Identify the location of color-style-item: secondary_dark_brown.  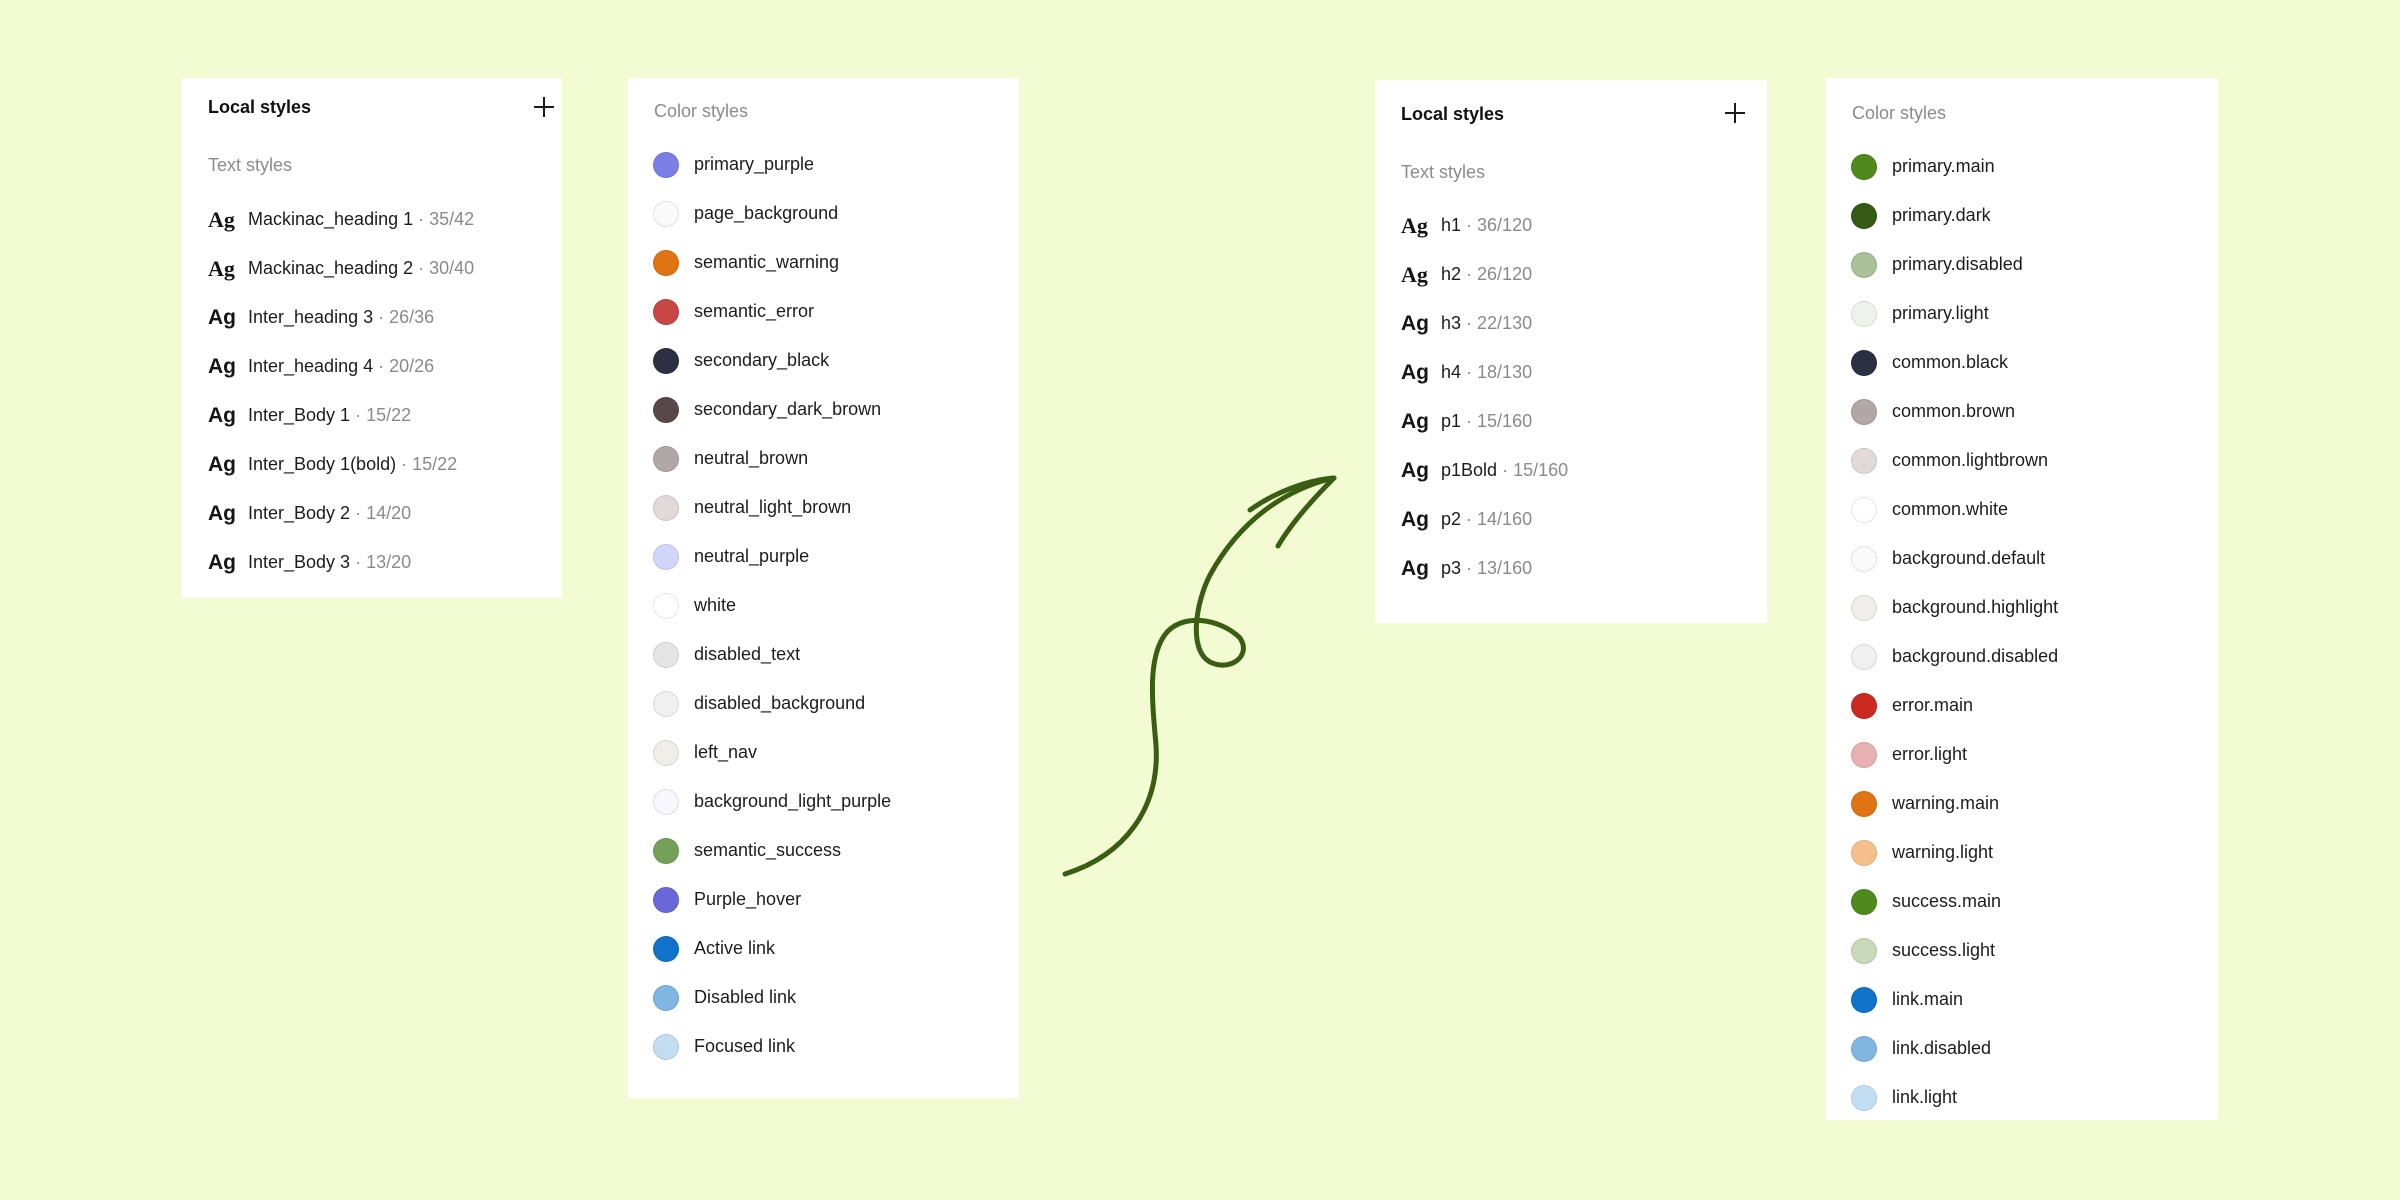
(823, 409).